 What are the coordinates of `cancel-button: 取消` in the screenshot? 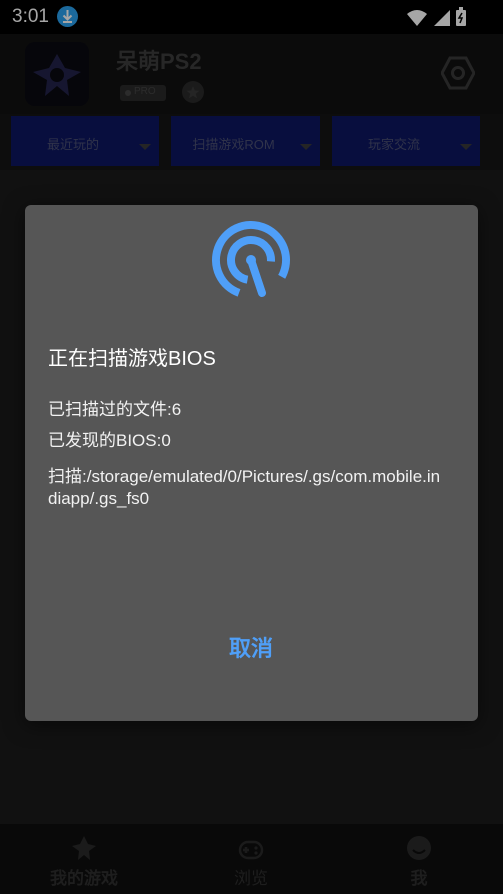 It's located at (251, 649).